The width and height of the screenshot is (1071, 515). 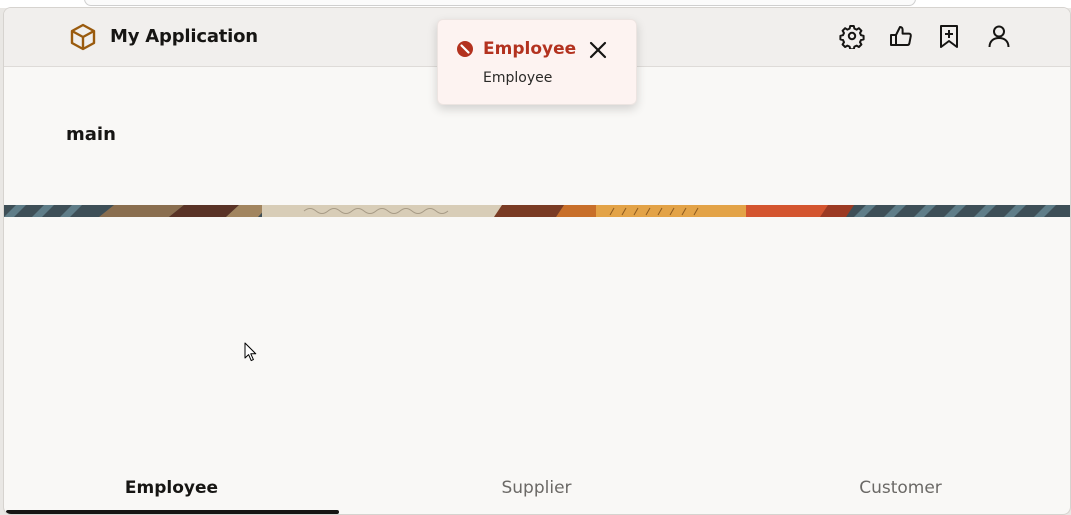 I want to click on mouse-cursor-icon, so click(x=250, y=352).